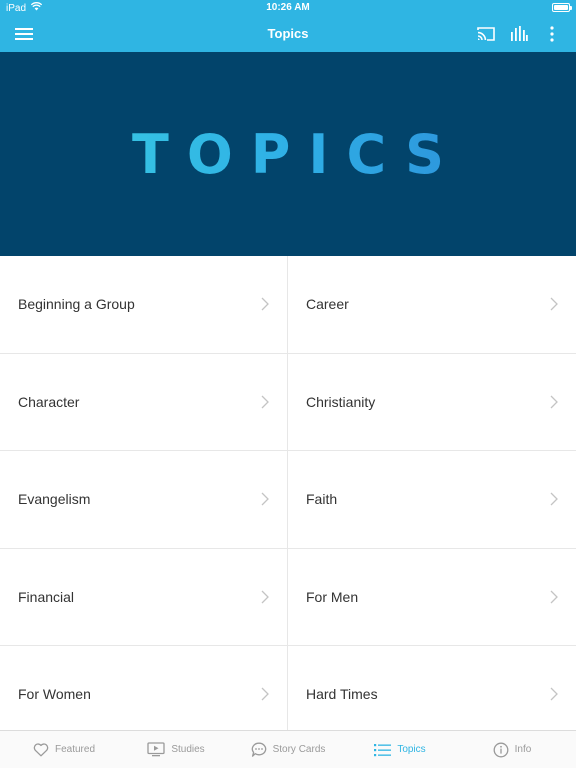  Describe the element at coordinates (519, 34) in the screenshot. I see `audio-bars-icon` at that location.